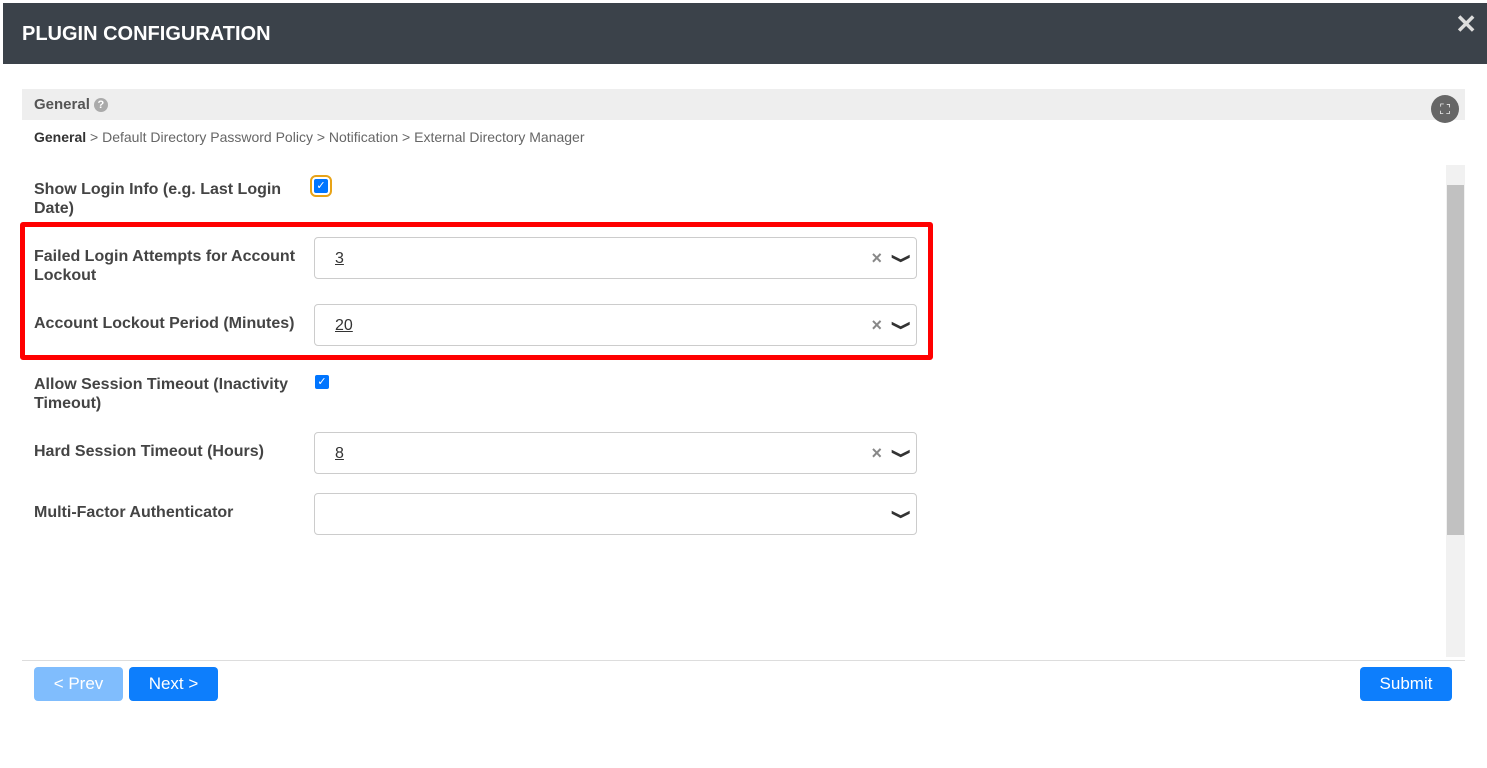 This screenshot has height=768, width=1487. What do you see at coordinates (60, 137) in the screenshot?
I see `breadcrumb-current: General` at bounding box center [60, 137].